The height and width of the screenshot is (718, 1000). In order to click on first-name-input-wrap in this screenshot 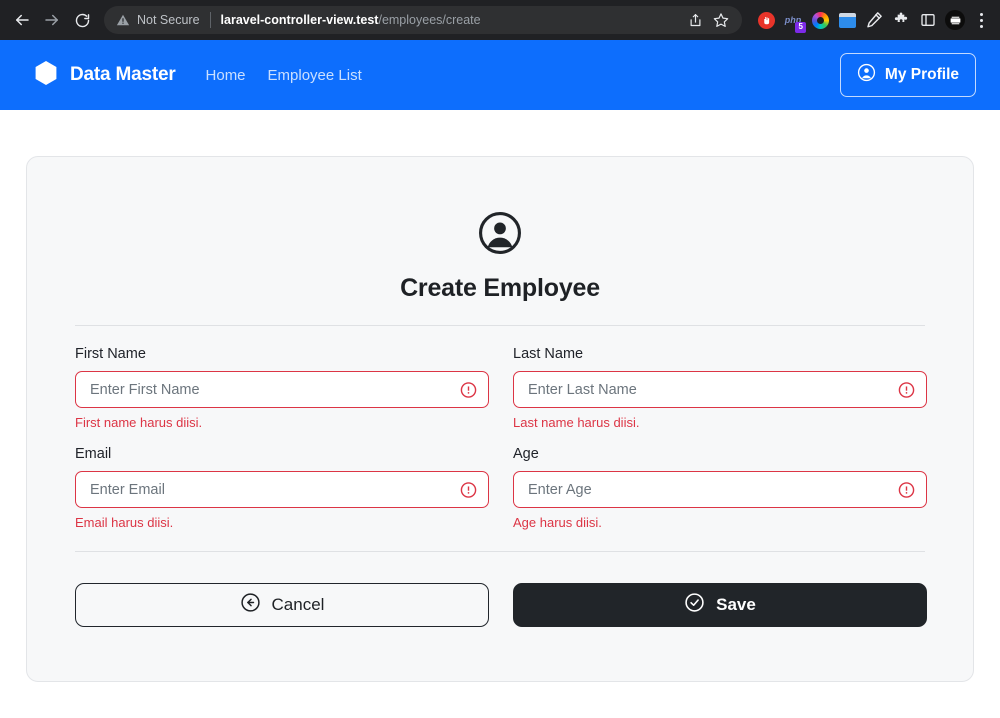, I will do `click(282, 389)`.